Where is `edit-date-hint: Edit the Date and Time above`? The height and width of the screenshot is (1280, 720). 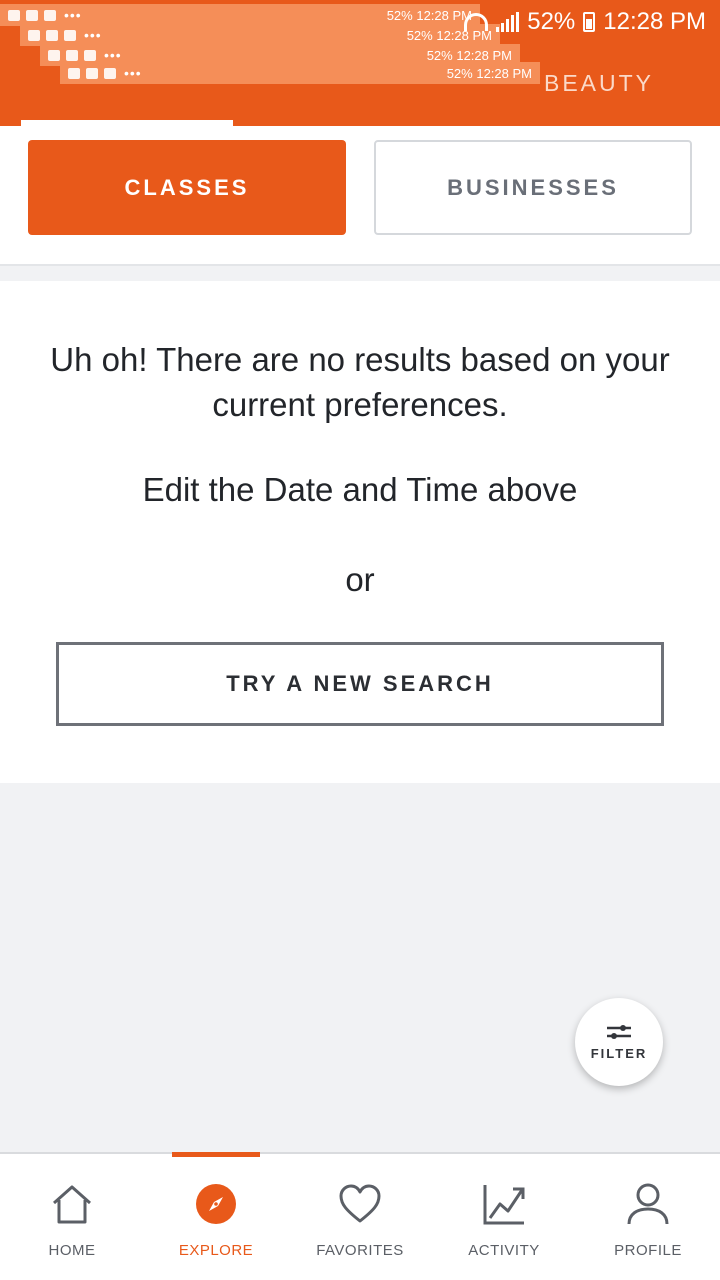 edit-date-hint: Edit the Date and Time above is located at coordinates (360, 489).